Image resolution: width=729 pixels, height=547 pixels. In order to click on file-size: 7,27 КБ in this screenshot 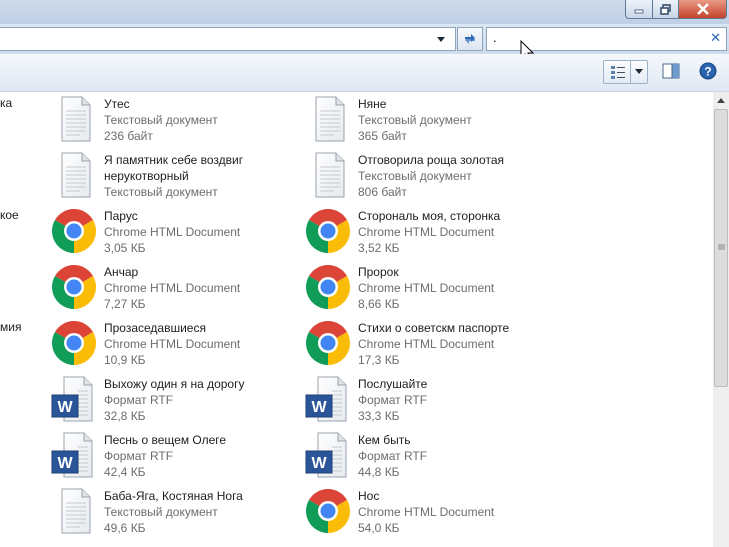, I will do `click(125, 304)`.